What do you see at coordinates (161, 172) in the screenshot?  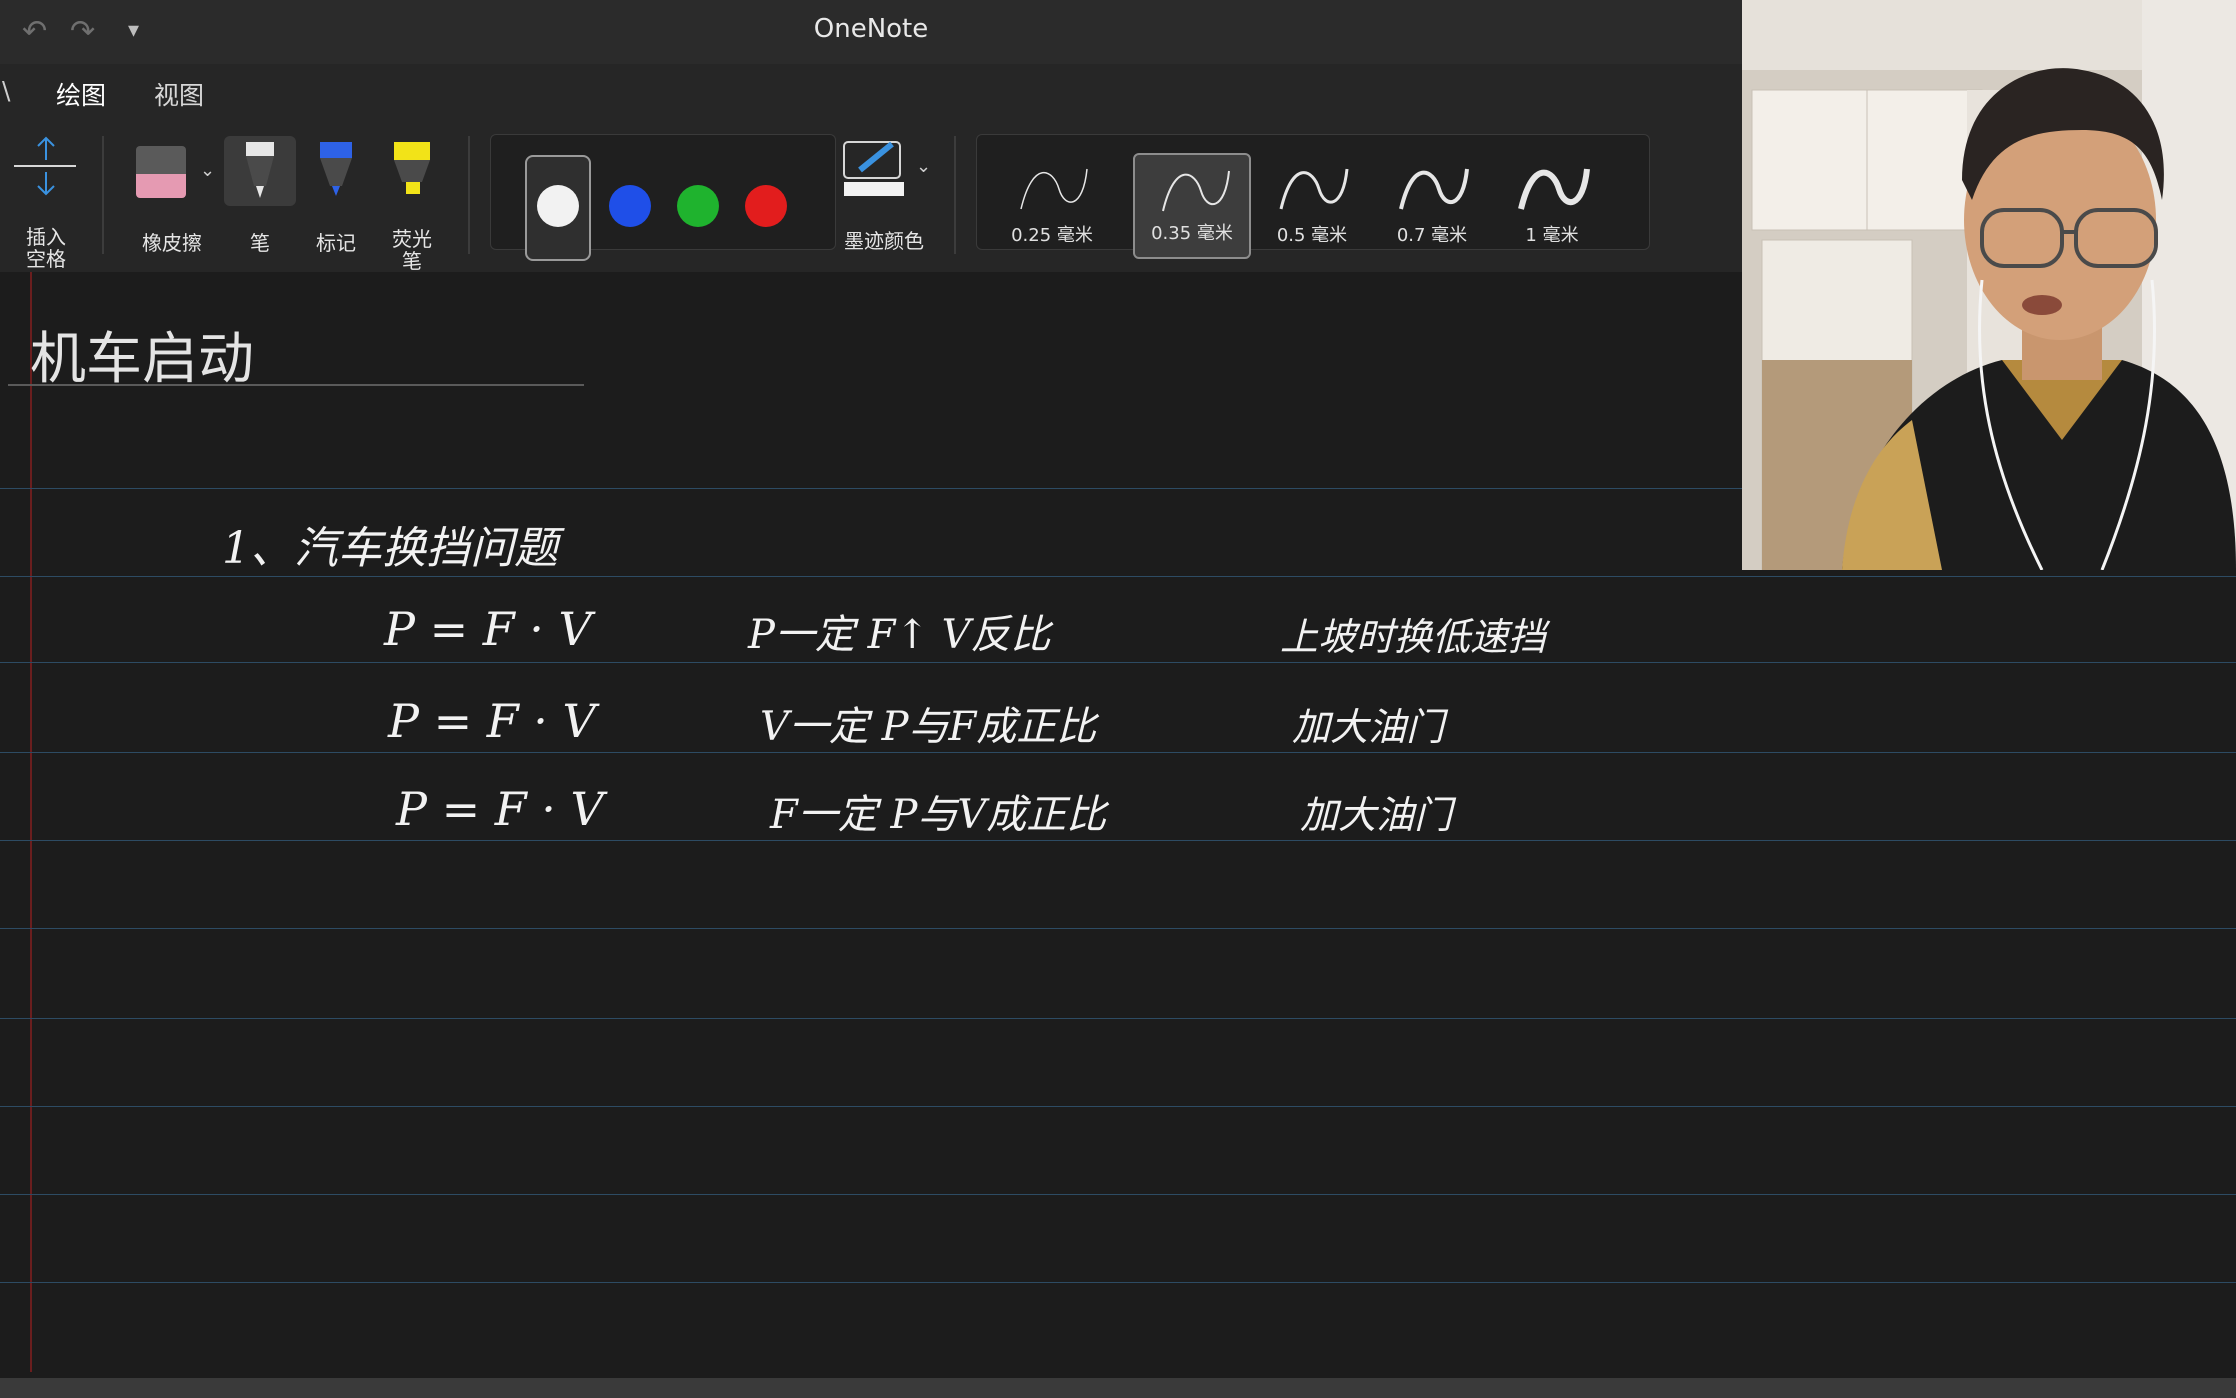 I see `eraser-icon` at bounding box center [161, 172].